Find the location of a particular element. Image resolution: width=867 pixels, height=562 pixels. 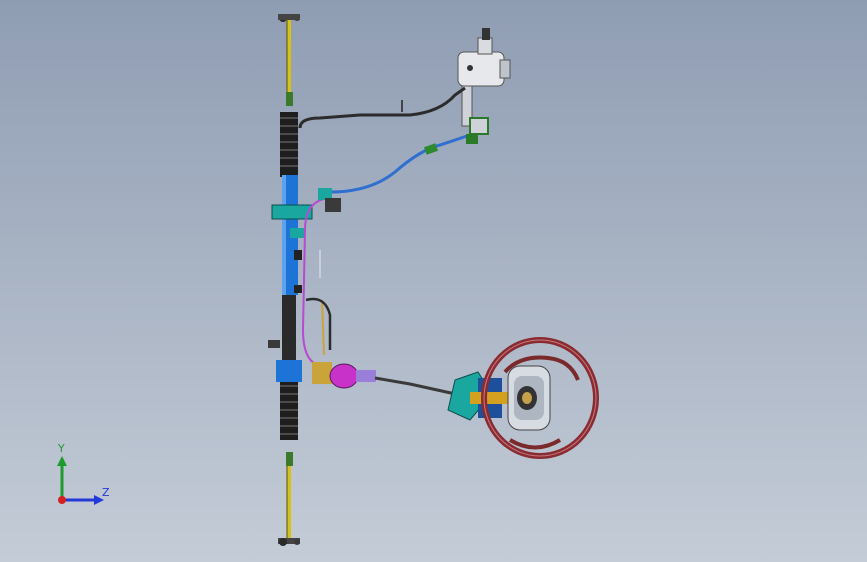

transfer-line is located at coordinates (316, 281).